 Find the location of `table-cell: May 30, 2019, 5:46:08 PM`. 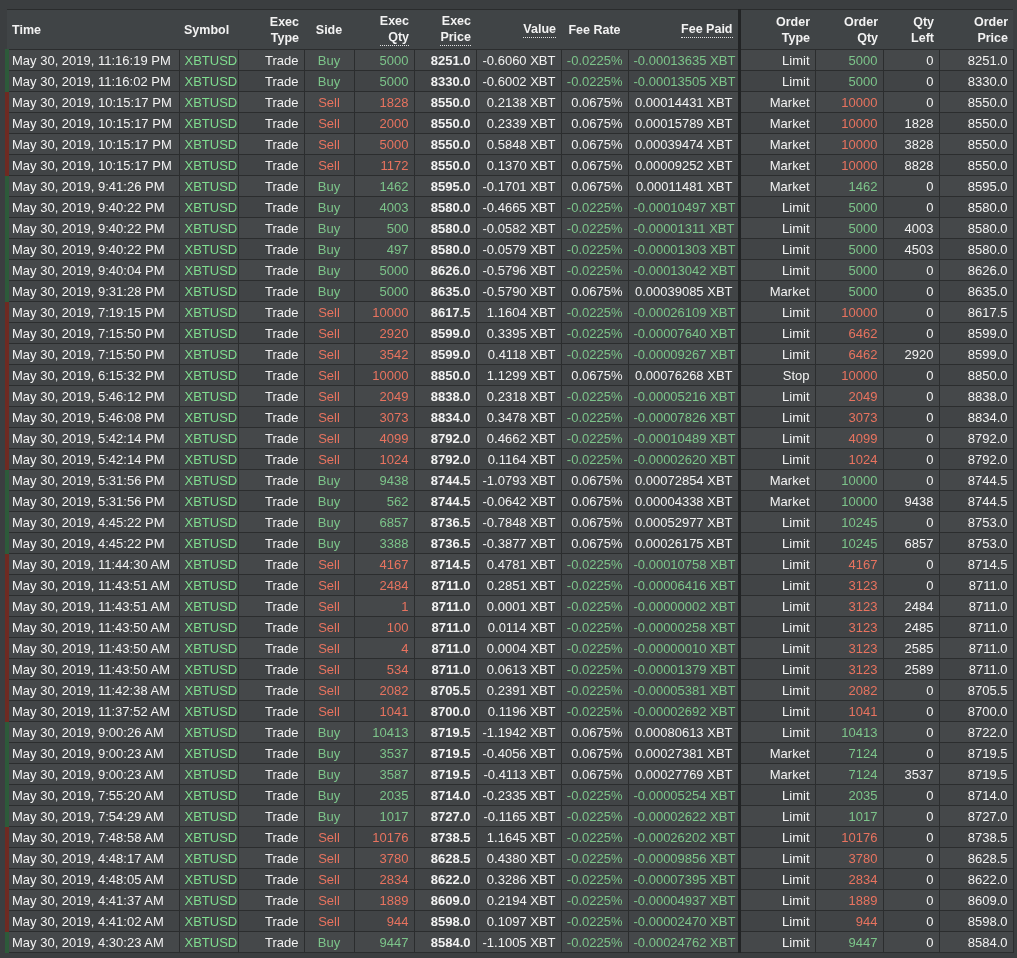

table-cell: May 30, 2019, 5:46:08 PM is located at coordinates (93, 417).